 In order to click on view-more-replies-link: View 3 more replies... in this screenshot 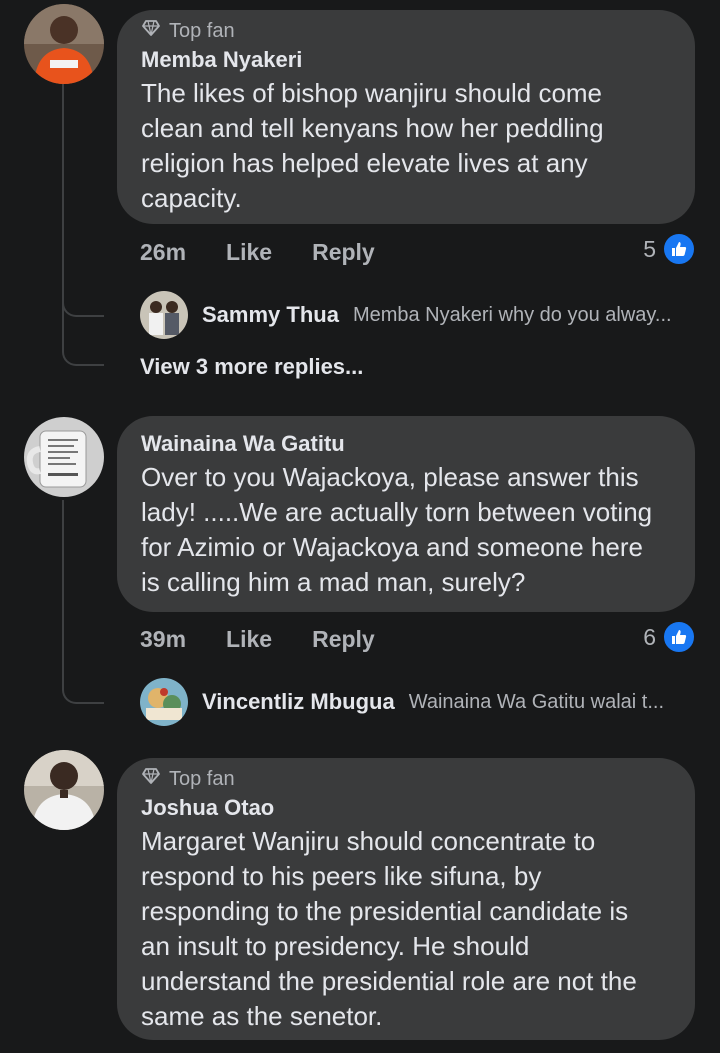, I will do `click(251, 367)`.